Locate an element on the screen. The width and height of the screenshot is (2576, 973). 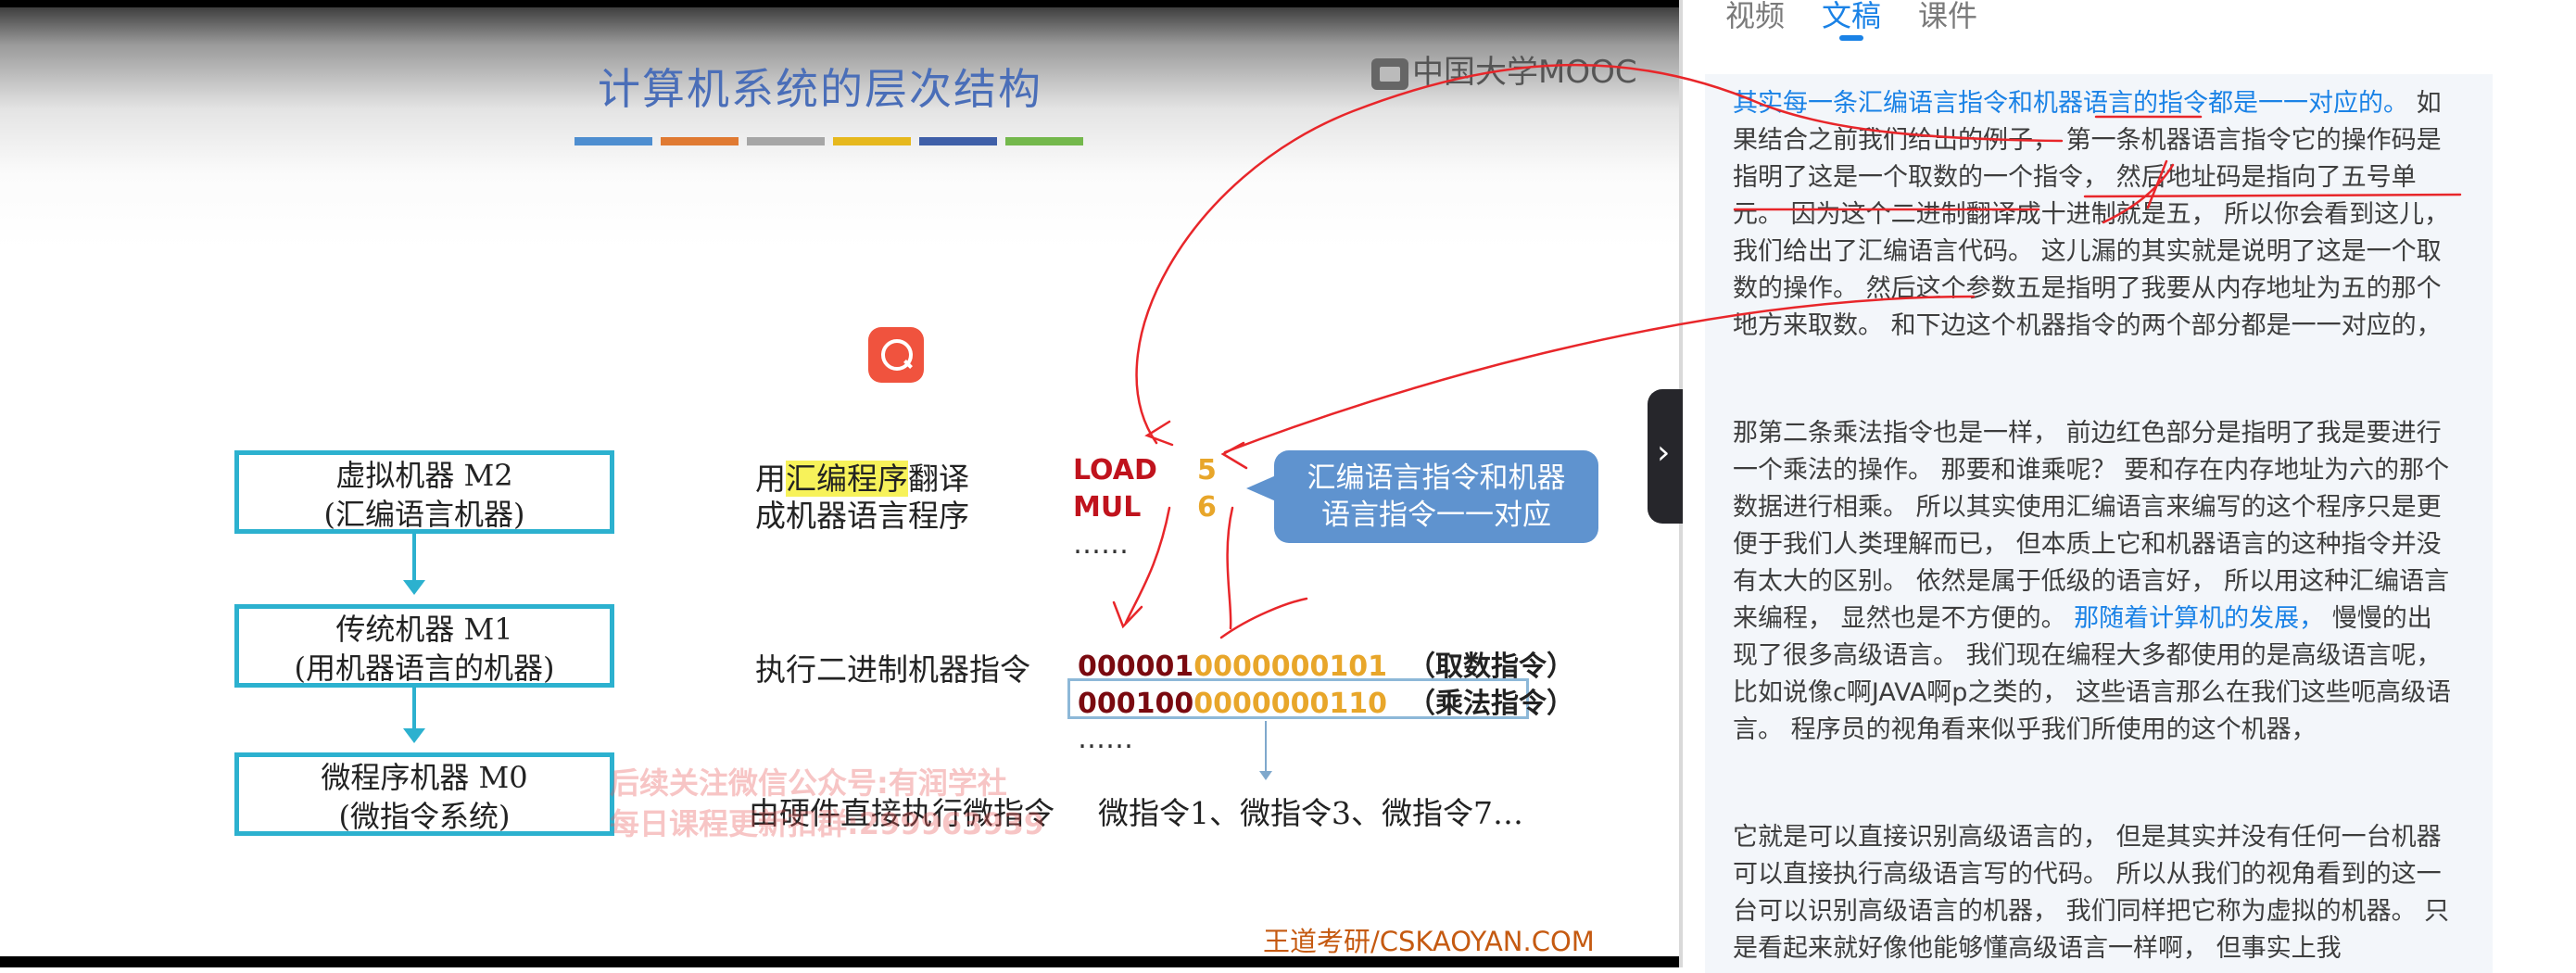
asm-arg-6: 6 is located at coordinates (1207, 507).